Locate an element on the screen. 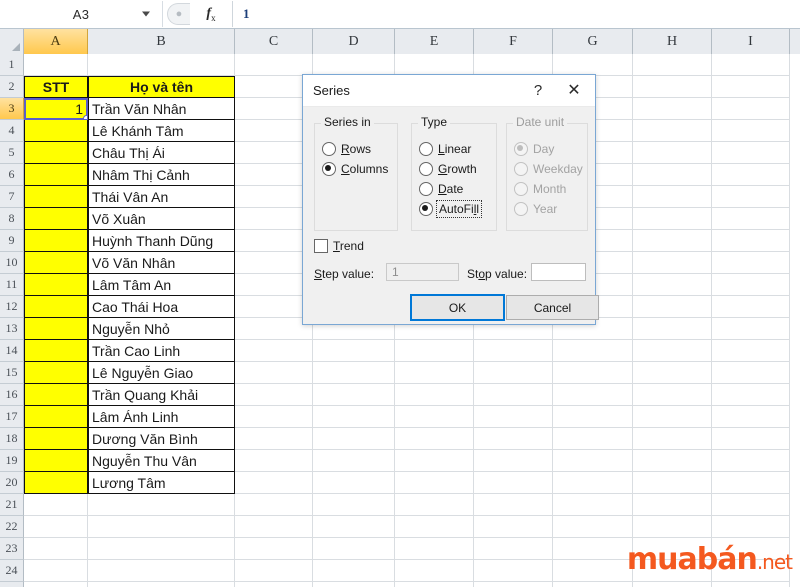  cell-E1 is located at coordinates (434, 65).